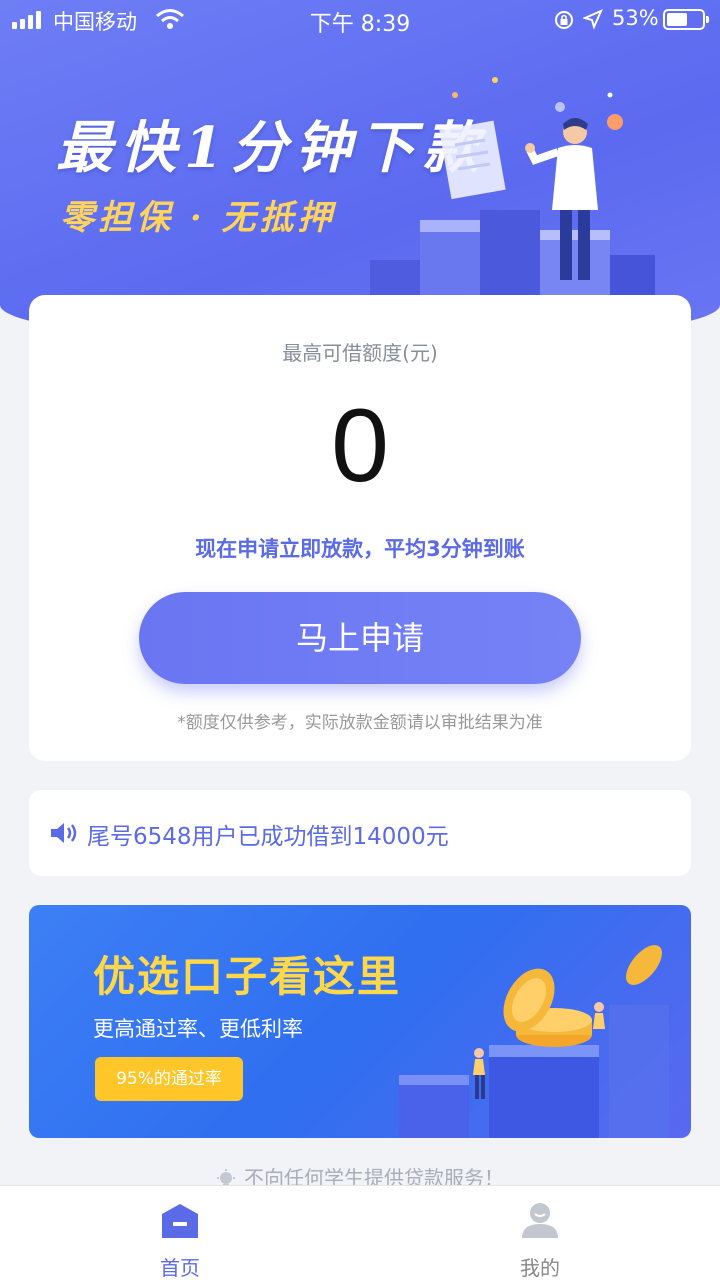  What do you see at coordinates (564, 20) in the screenshot?
I see `rotation-lock-icon` at bounding box center [564, 20].